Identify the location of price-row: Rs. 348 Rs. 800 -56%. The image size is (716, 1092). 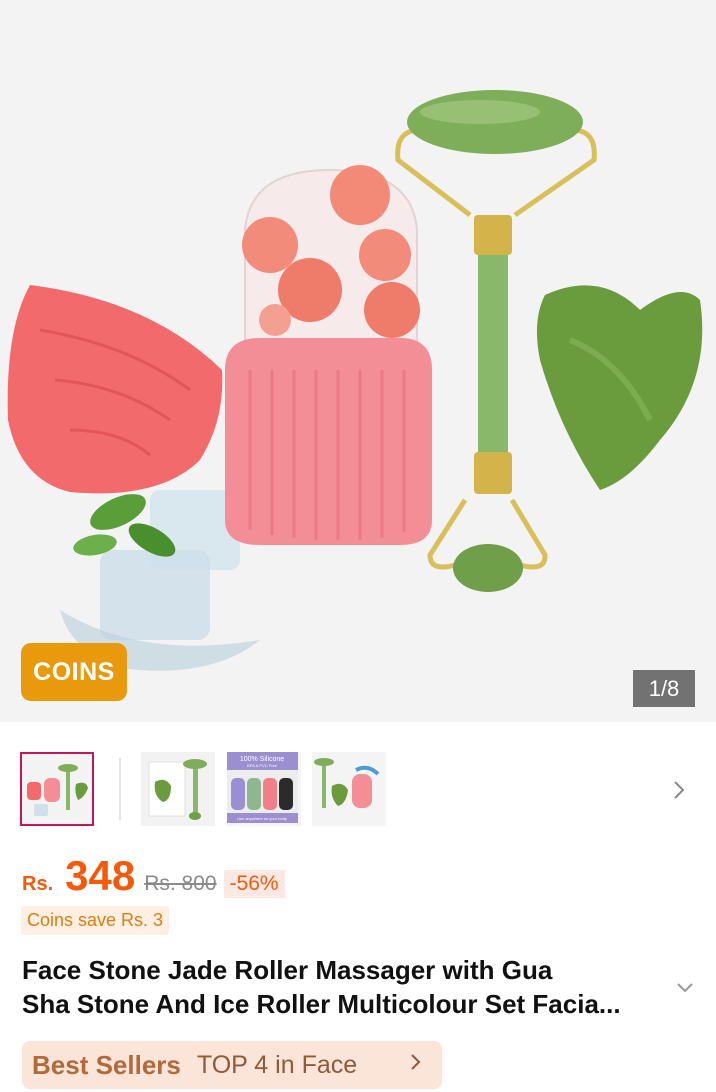
(153, 877).